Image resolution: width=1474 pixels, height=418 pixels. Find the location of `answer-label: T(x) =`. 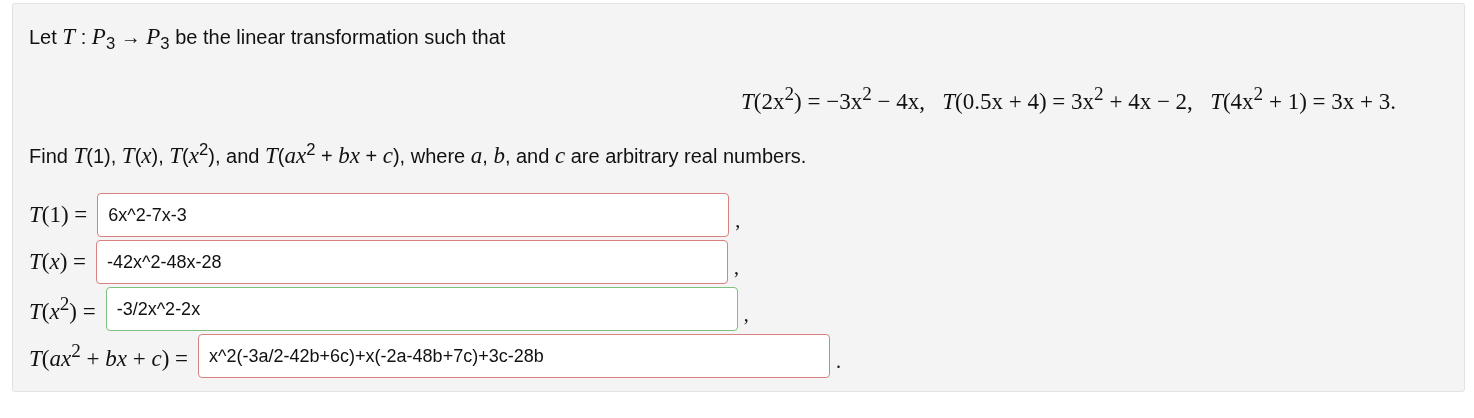

answer-label: T(x) = is located at coordinates (58, 262).